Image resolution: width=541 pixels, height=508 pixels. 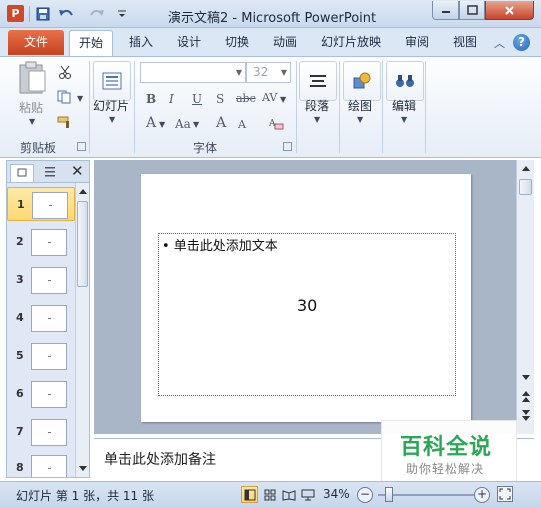 I want to click on fit-to-window-button, so click(x=505, y=494).